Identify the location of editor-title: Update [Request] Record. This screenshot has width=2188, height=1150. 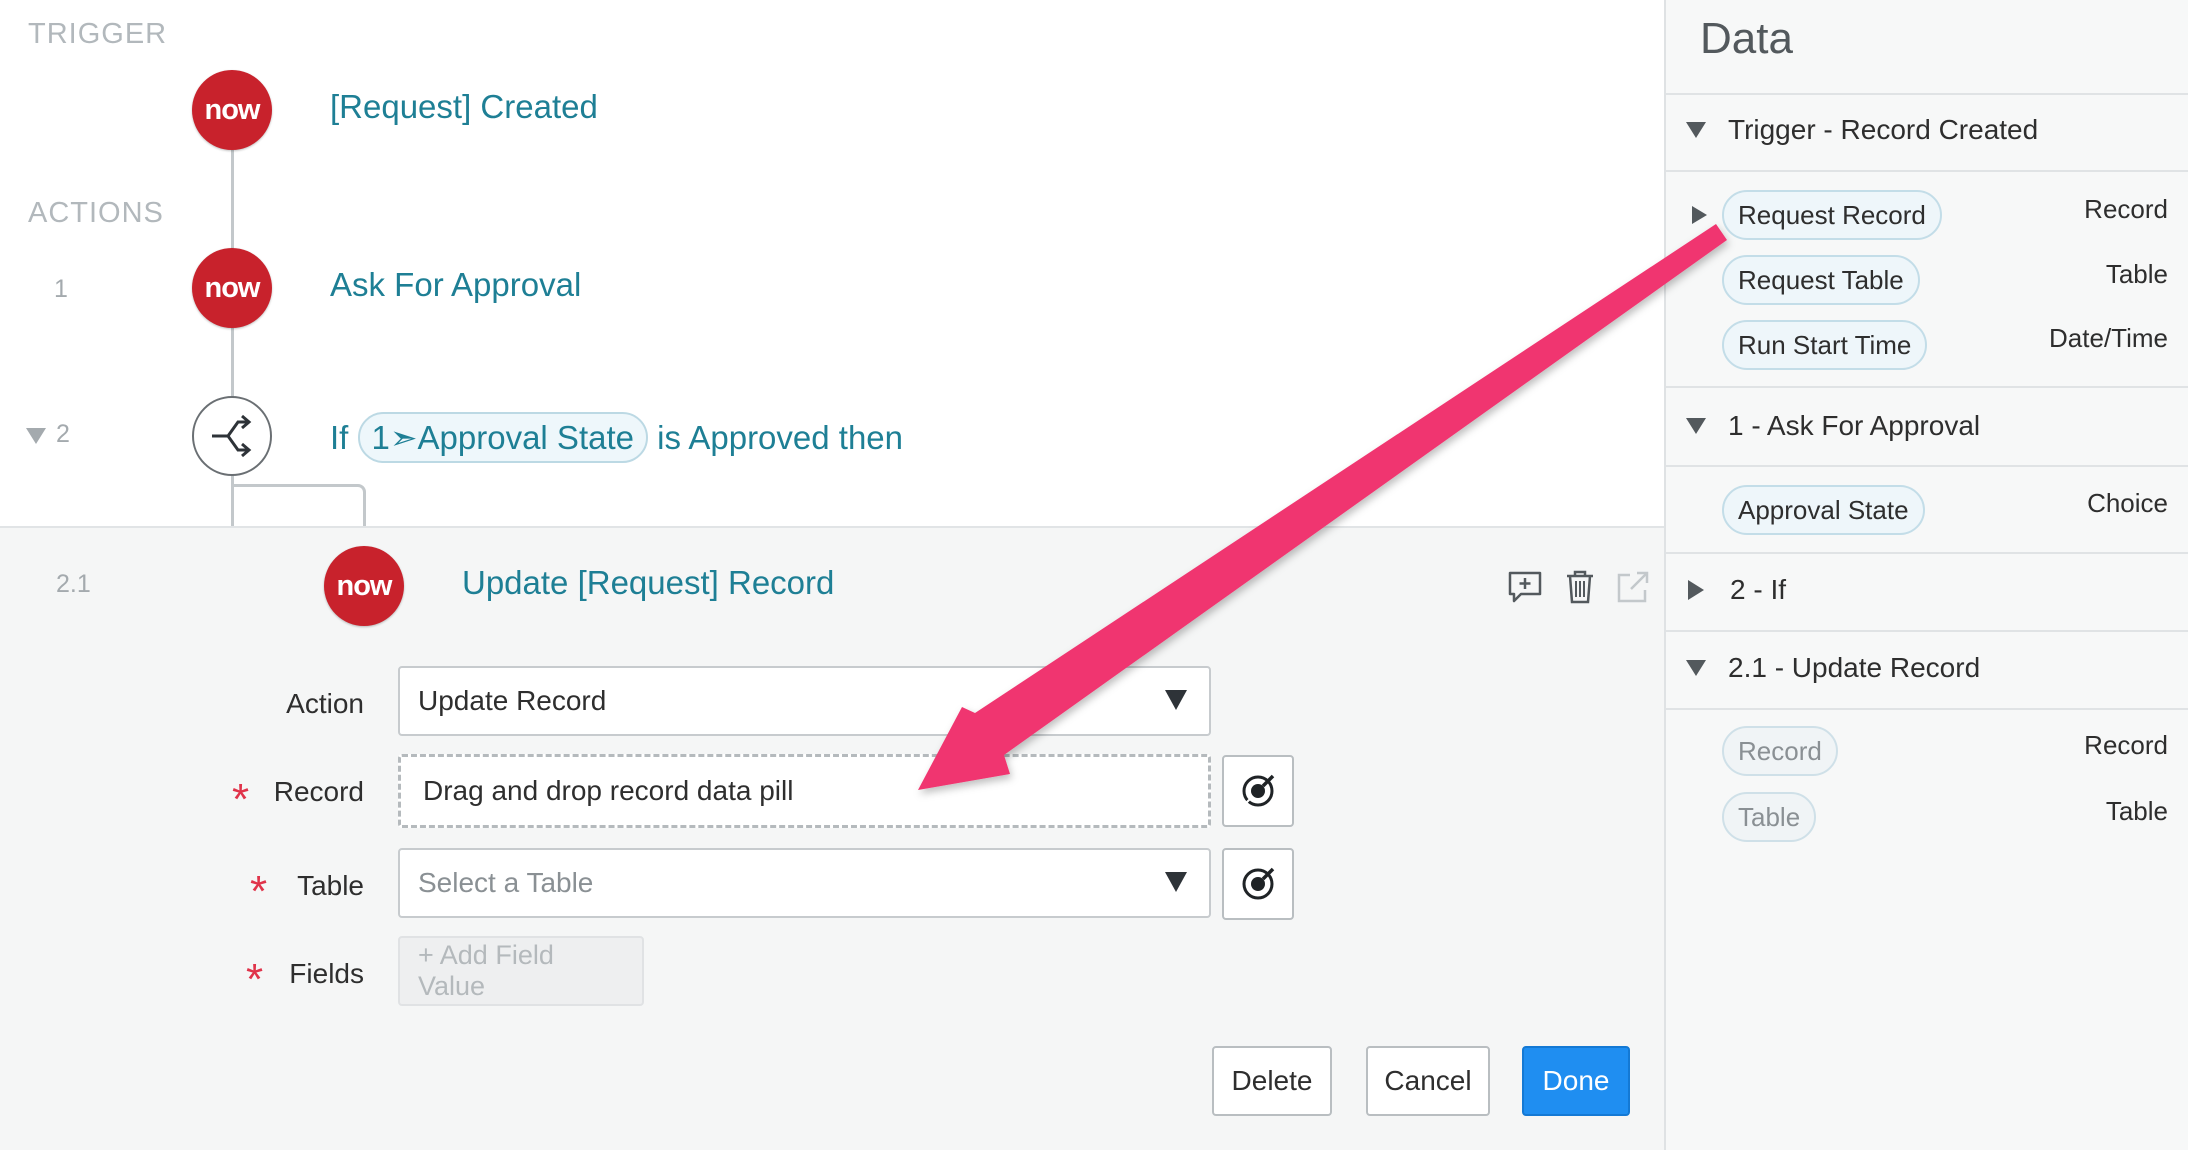
(648, 582).